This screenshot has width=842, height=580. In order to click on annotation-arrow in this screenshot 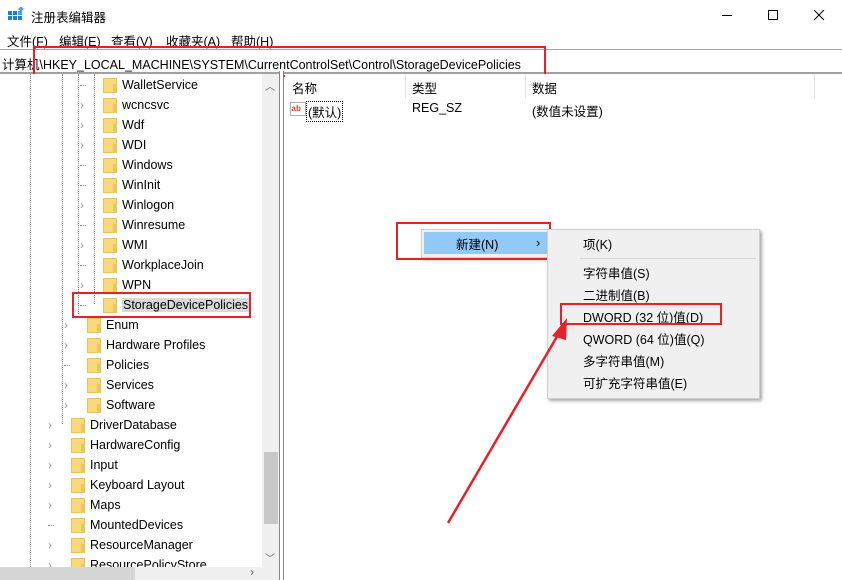, I will do `click(506, 421)`.